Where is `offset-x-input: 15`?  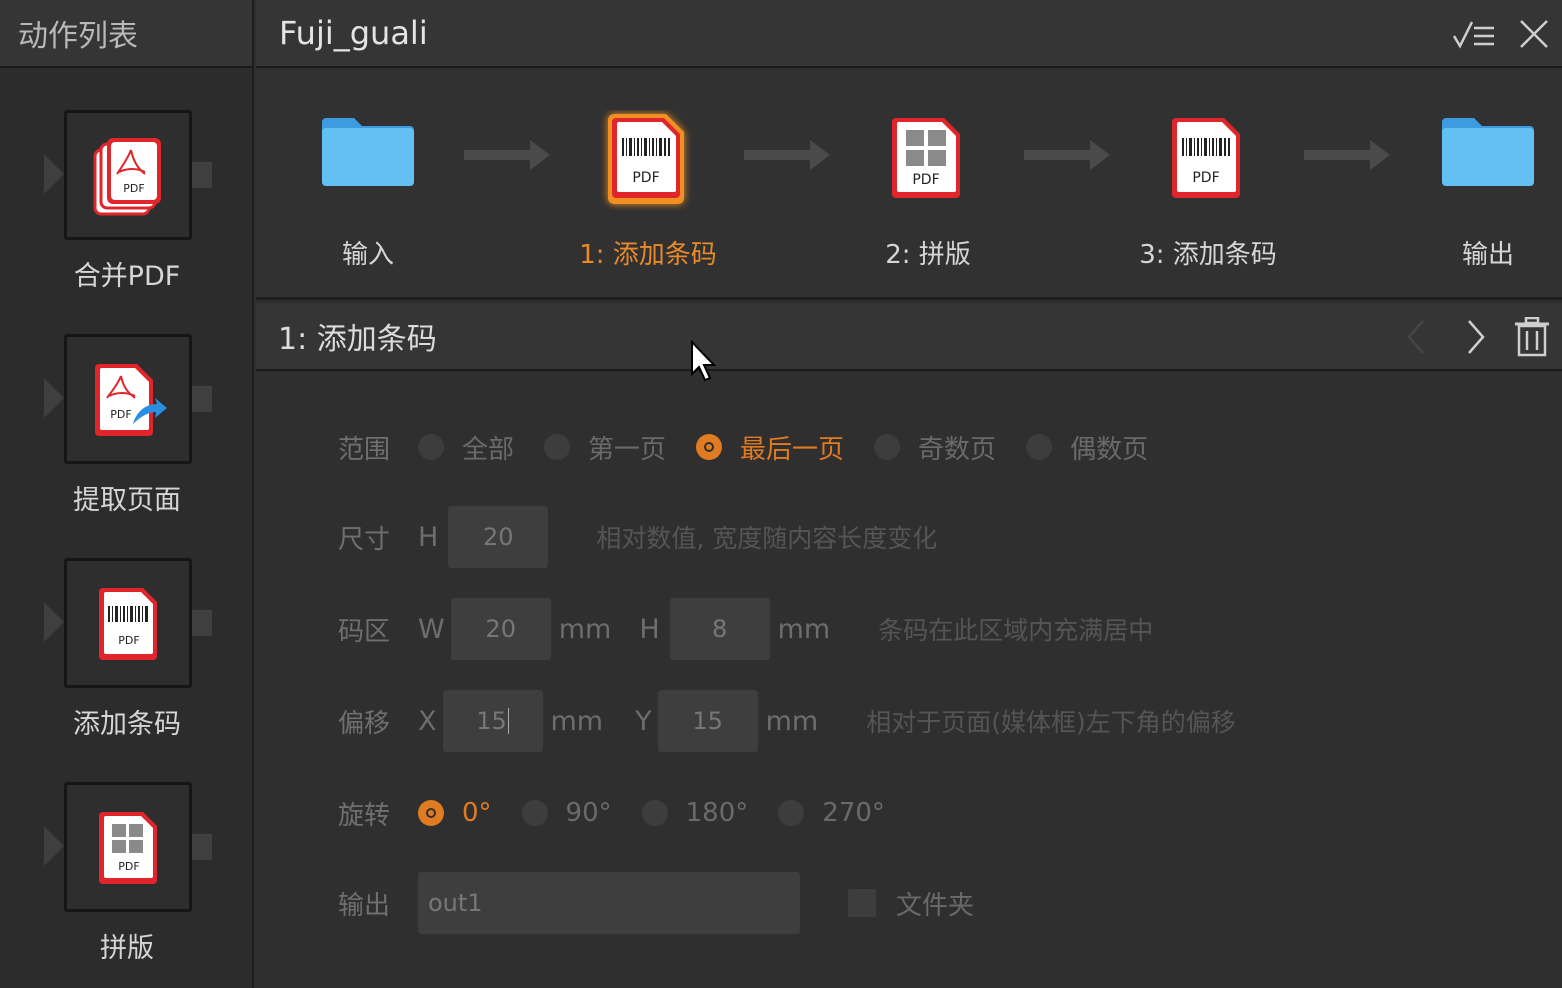 offset-x-input: 15 is located at coordinates (492, 721).